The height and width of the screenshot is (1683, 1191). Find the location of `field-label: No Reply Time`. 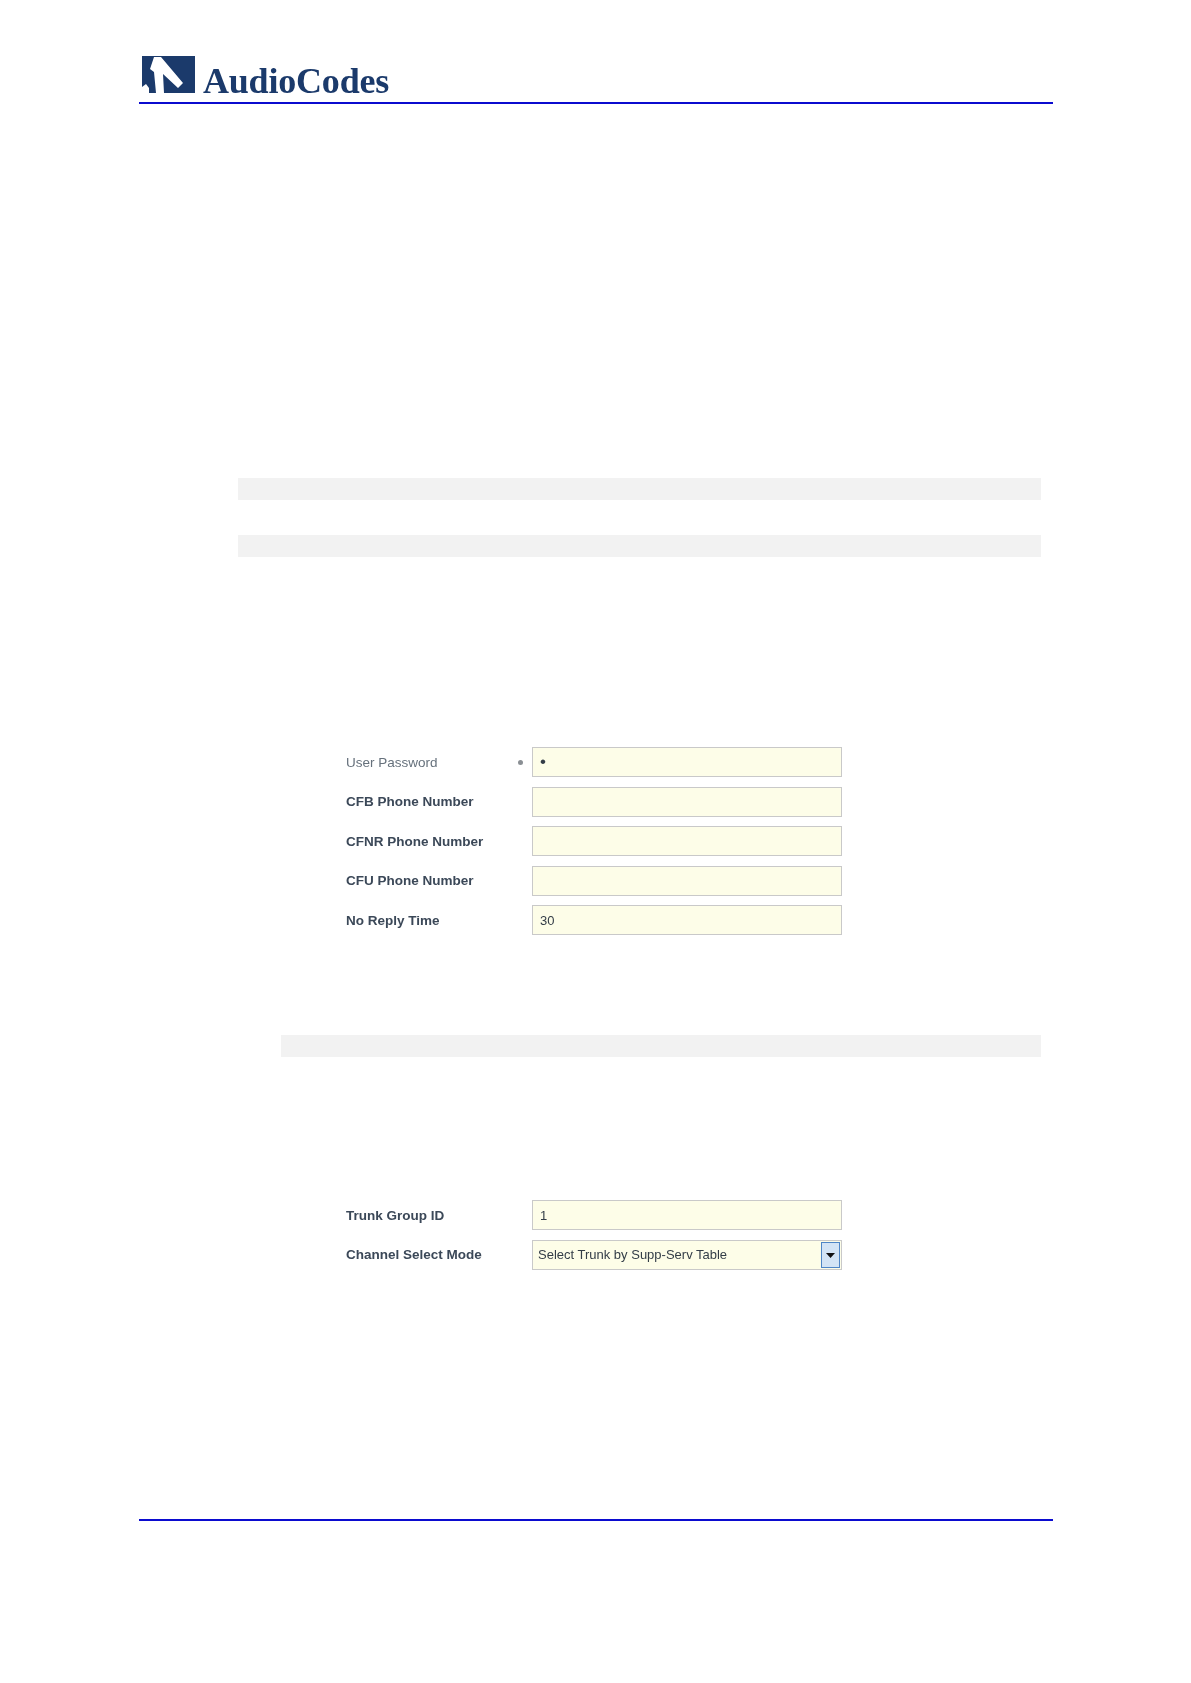

field-label: No Reply Time is located at coordinates (393, 920).